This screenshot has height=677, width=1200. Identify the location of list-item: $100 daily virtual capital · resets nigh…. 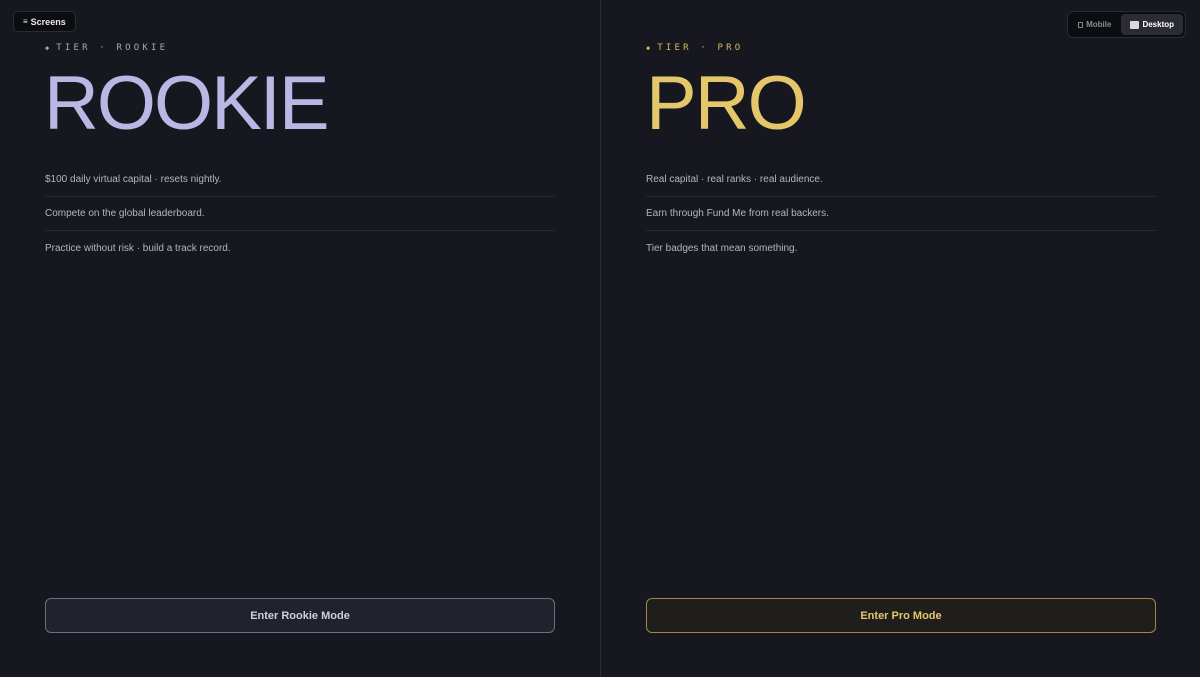
(300, 180).